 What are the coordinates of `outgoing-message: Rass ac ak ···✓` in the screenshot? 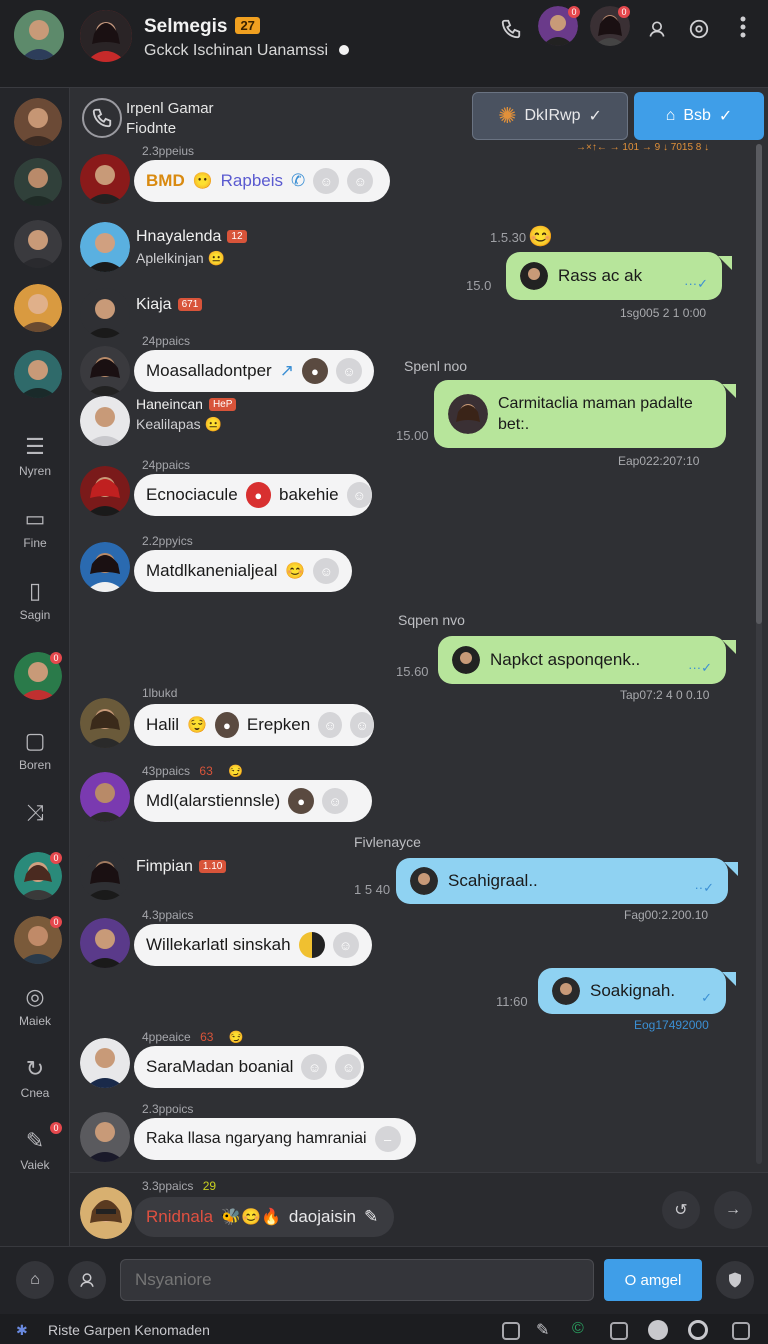 It's located at (619, 276).